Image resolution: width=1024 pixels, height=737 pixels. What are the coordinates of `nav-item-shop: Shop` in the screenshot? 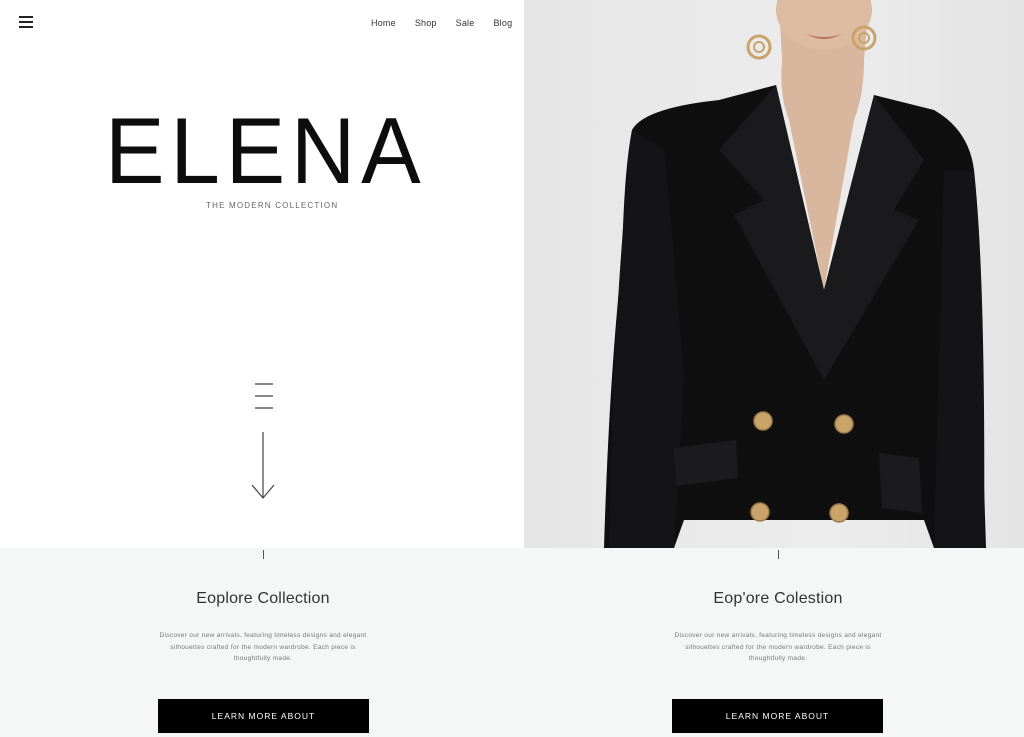 It's located at (426, 23).